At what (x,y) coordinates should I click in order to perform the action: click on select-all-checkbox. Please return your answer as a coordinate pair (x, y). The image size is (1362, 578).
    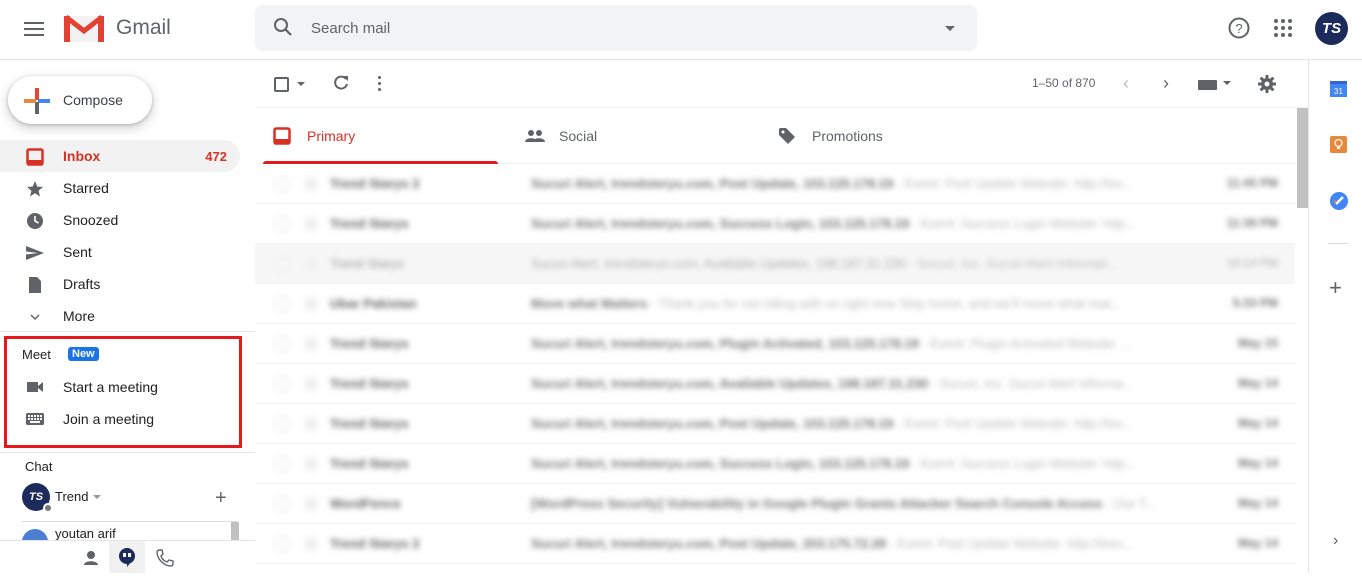
    Looking at the image, I should click on (281, 84).